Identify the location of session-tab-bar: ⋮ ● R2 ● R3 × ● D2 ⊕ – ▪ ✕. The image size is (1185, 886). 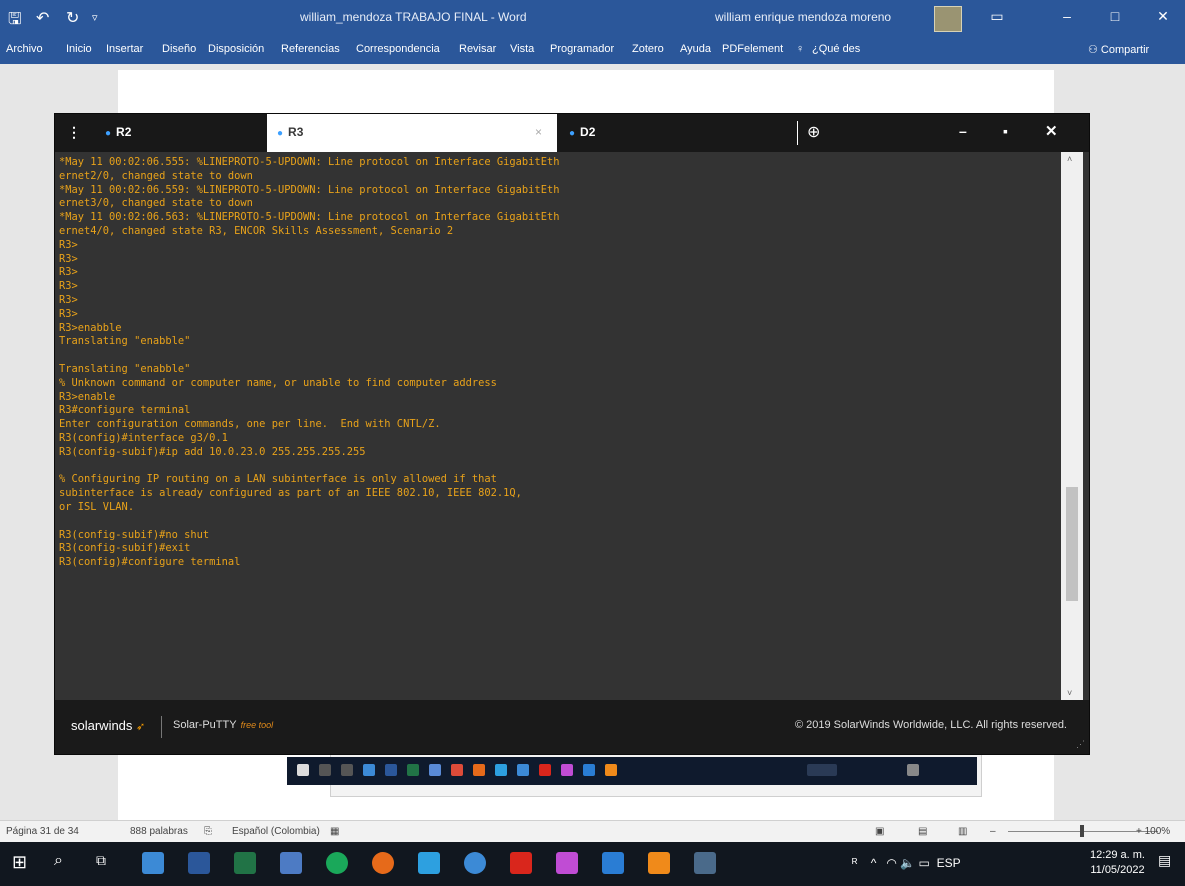
(572, 133).